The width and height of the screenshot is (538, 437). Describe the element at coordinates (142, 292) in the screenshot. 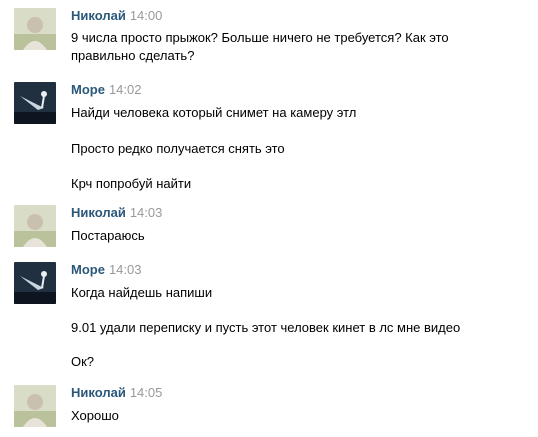

I see `message-text: Когда найдешь напиши` at that location.